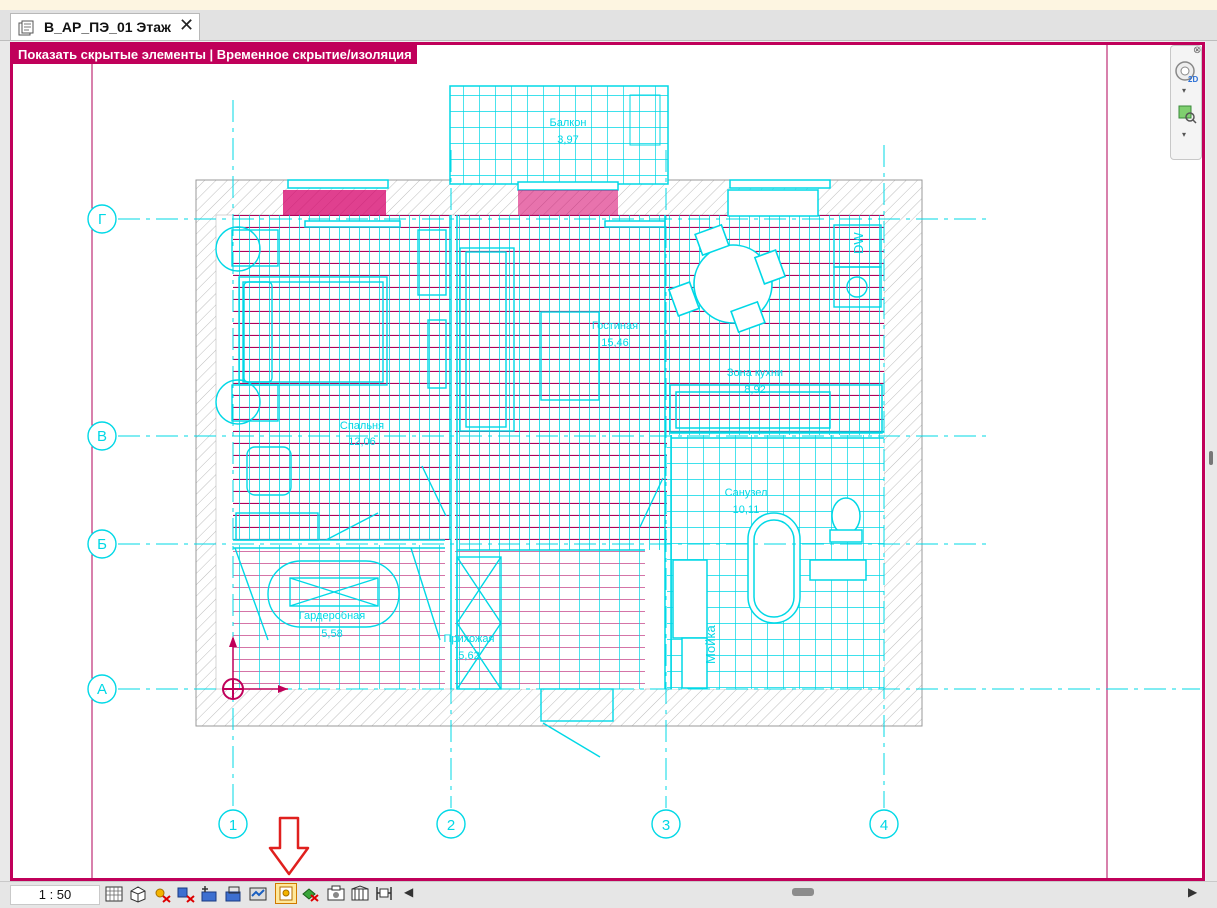 The height and width of the screenshot is (908, 1217). Describe the element at coordinates (162, 893) in the screenshot. I see `sun-path-icon` at that location.